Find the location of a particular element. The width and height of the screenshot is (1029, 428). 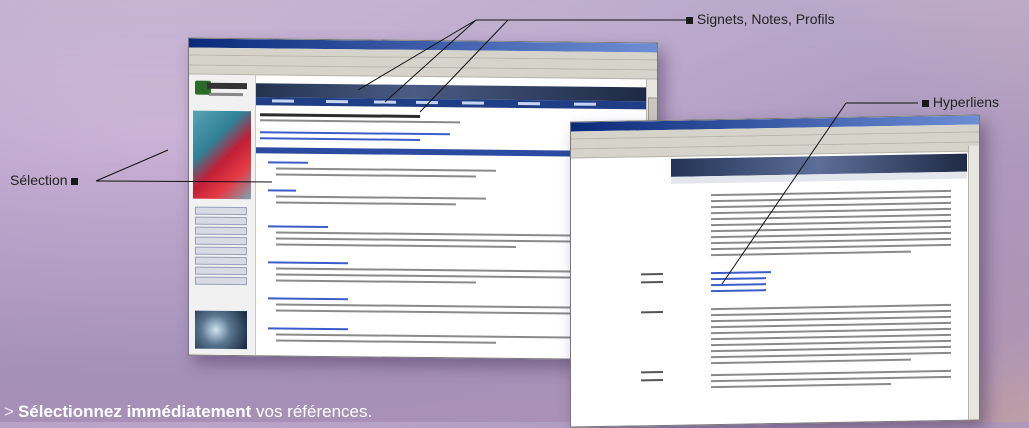

callout-hyperliens: Hyperliens is located at coordinates (960, 102).